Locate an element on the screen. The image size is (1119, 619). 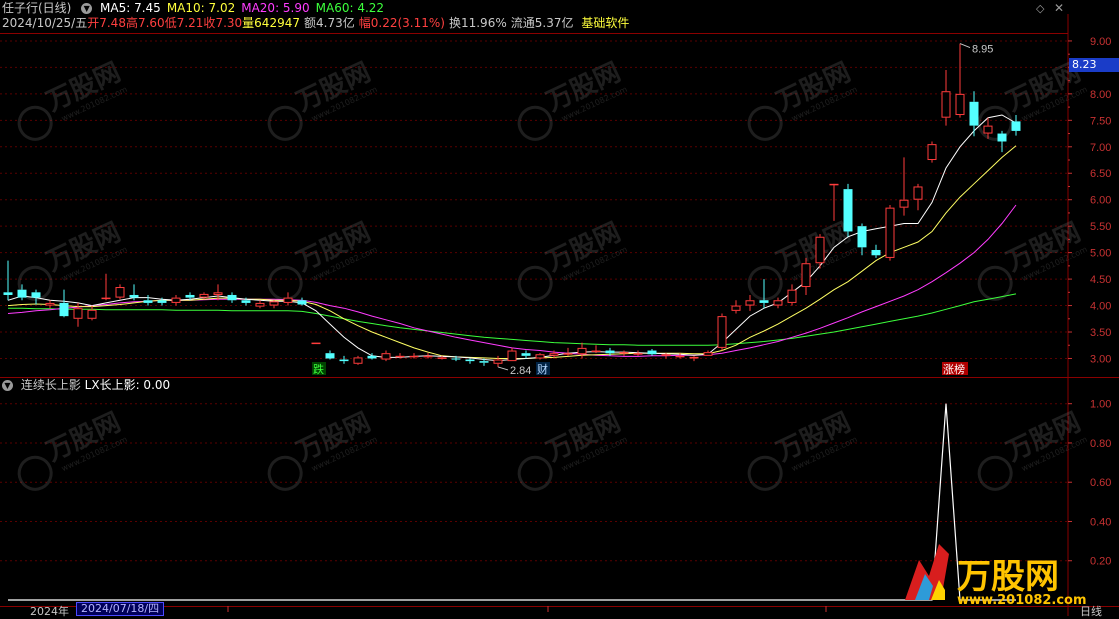
brand-logo: 万股网www.201082.com is located at coordinates (996, 576).